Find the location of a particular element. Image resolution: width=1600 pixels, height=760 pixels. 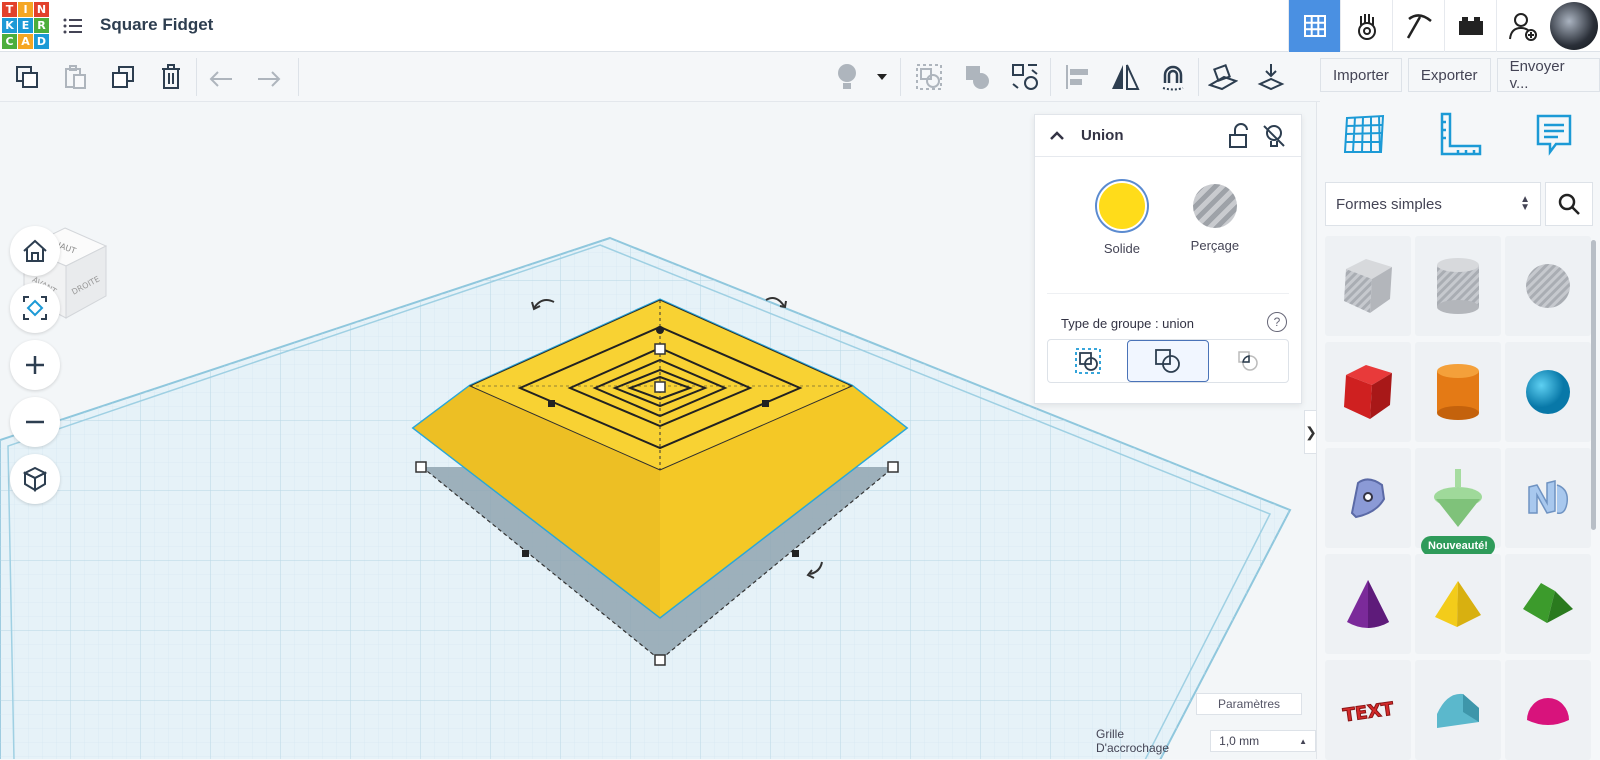

logo-letter: A is located at coordinates (25, 41).